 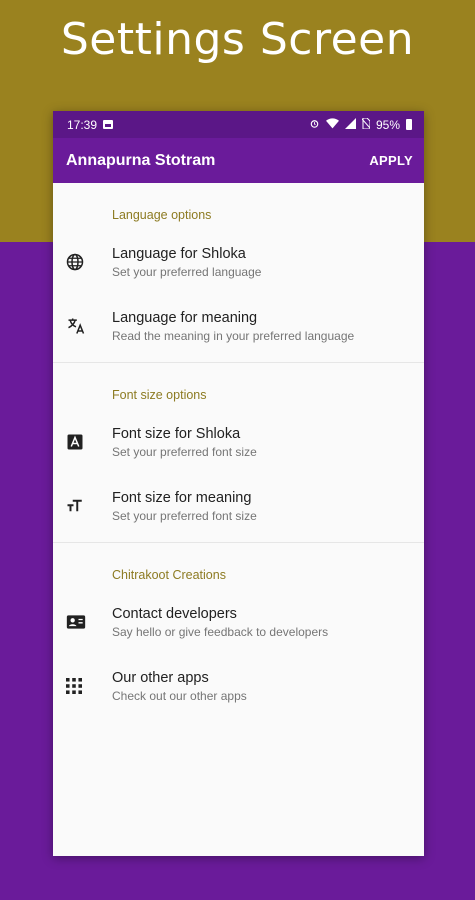 I want to click on setting-title: Language for meaning, so click(x=185, y=317).